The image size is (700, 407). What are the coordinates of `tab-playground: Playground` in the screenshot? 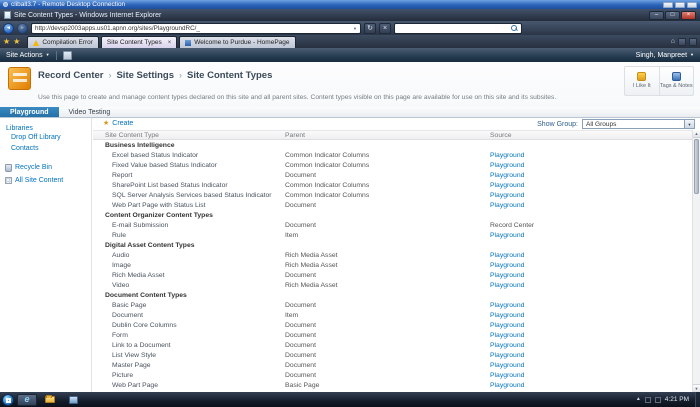 It's located at (29, 112).